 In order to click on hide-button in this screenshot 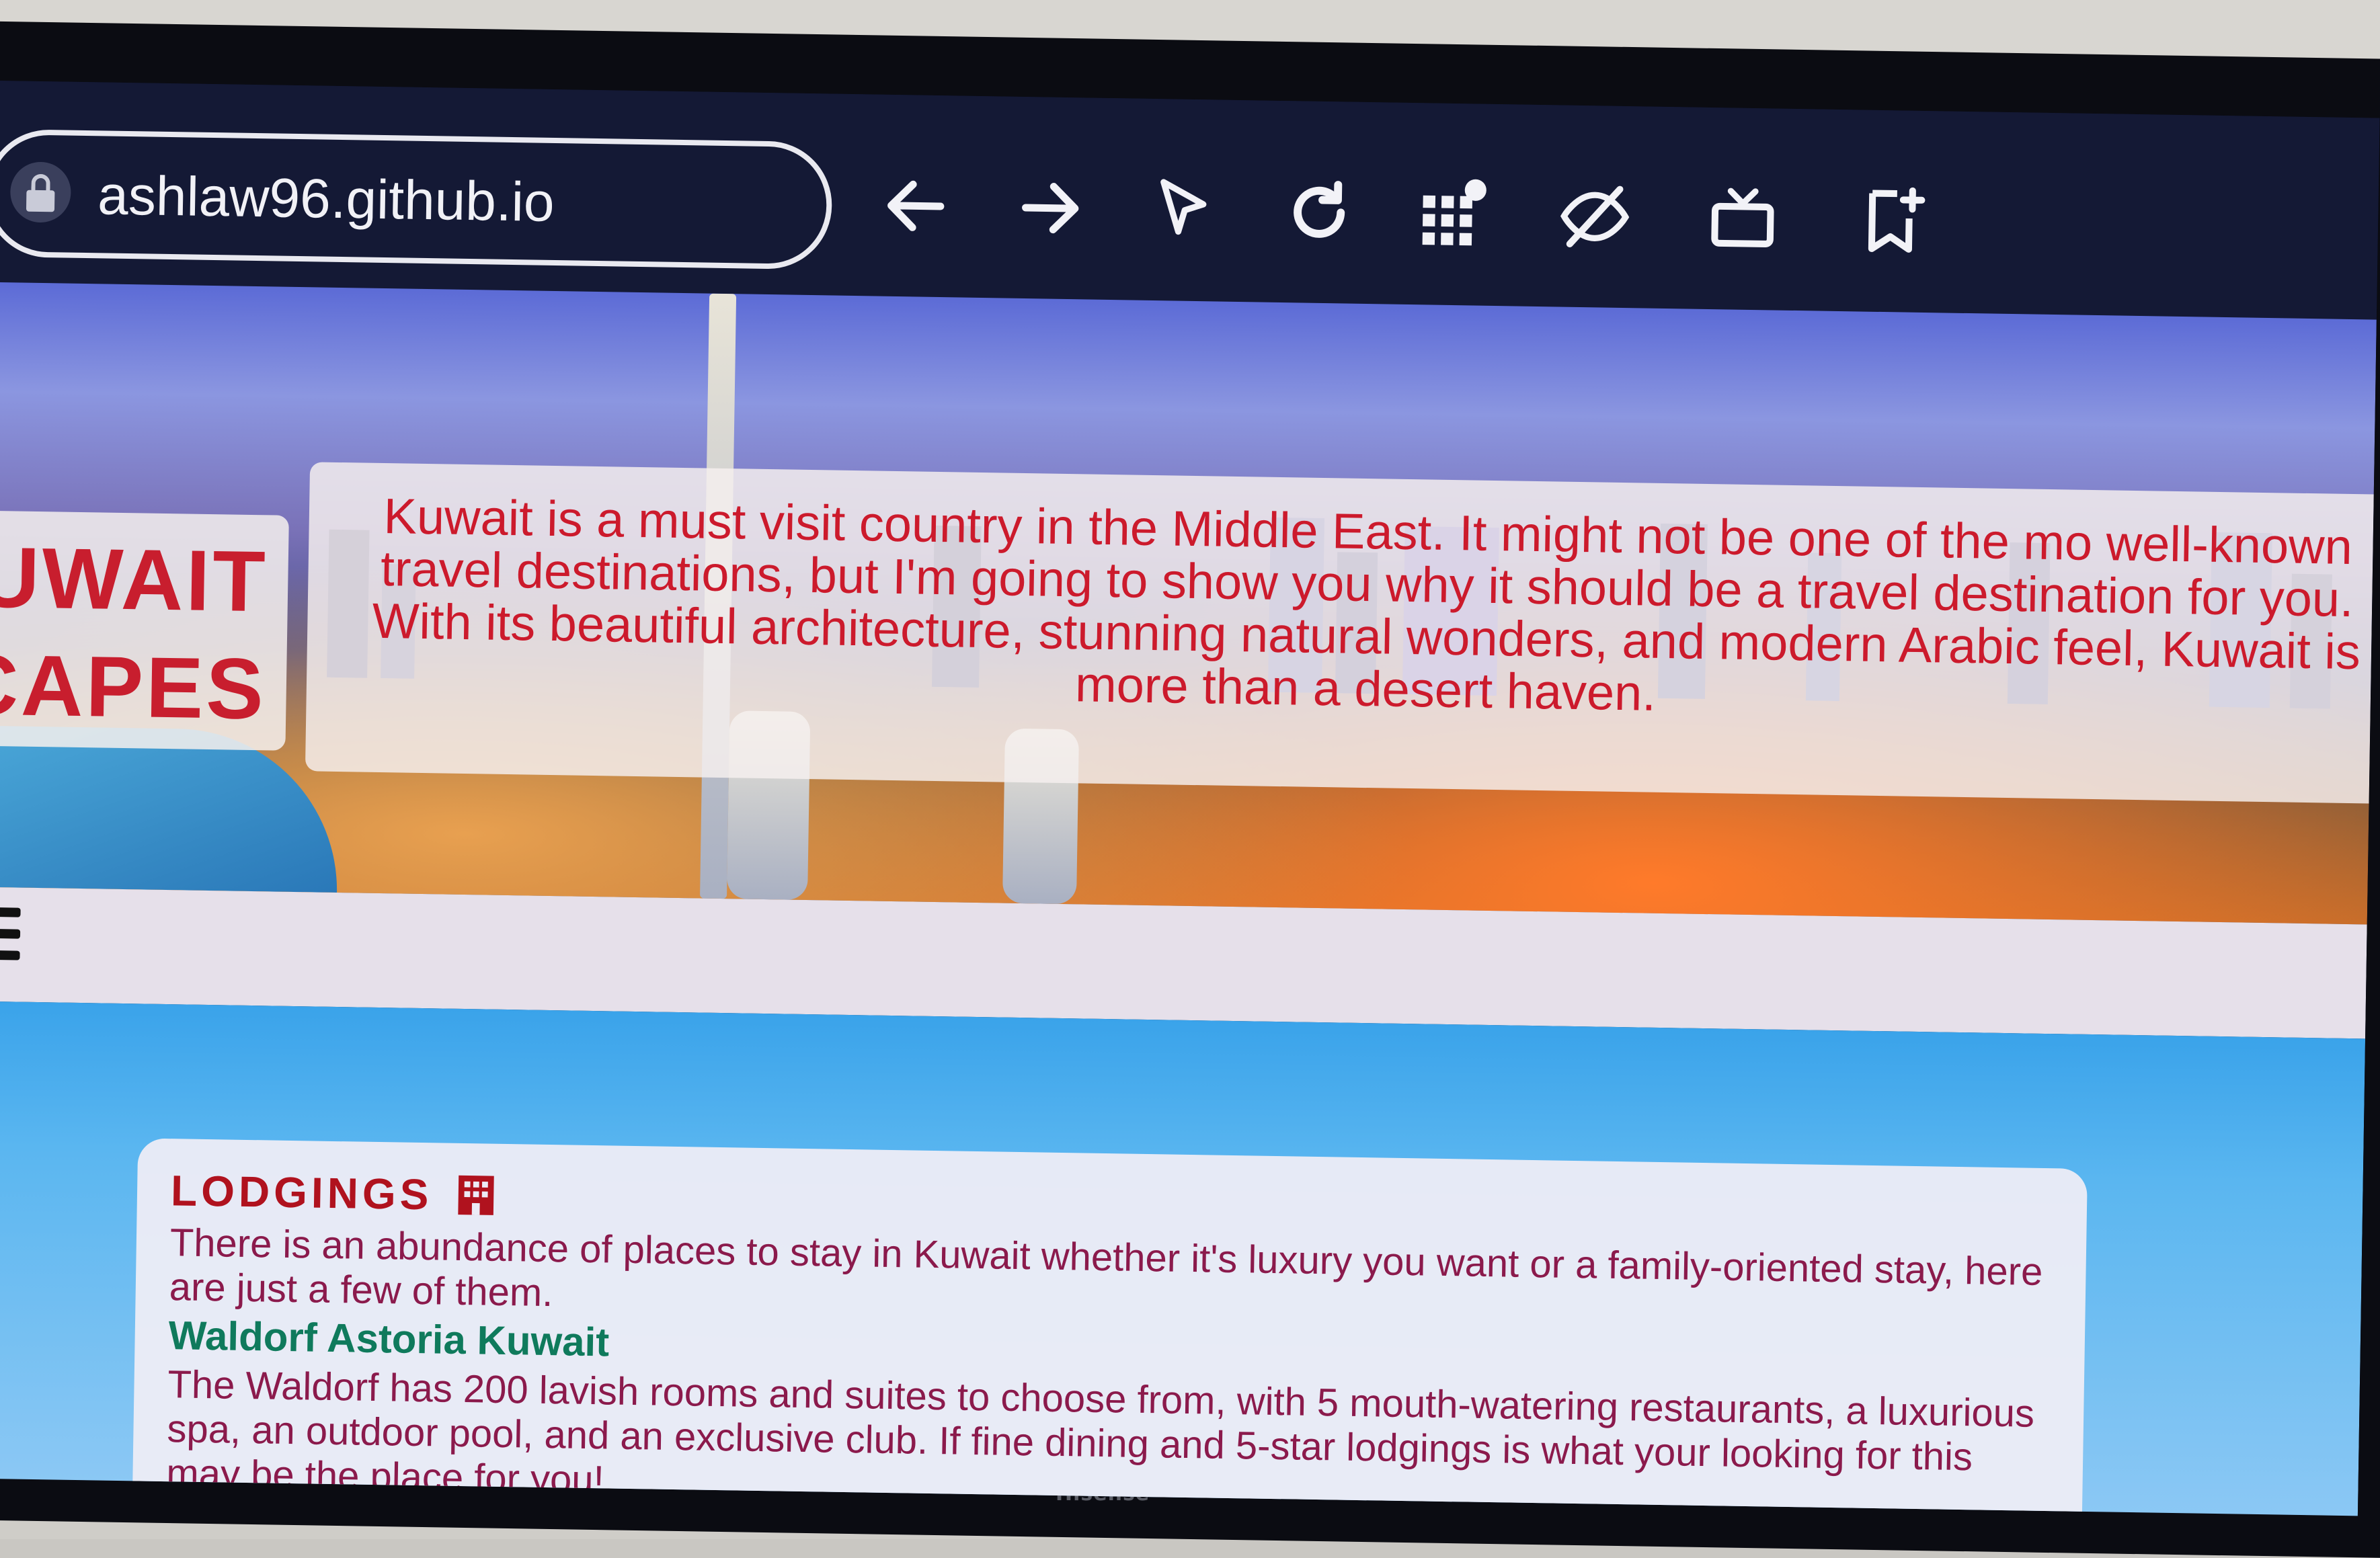, I will do `click(1595, 216)`.